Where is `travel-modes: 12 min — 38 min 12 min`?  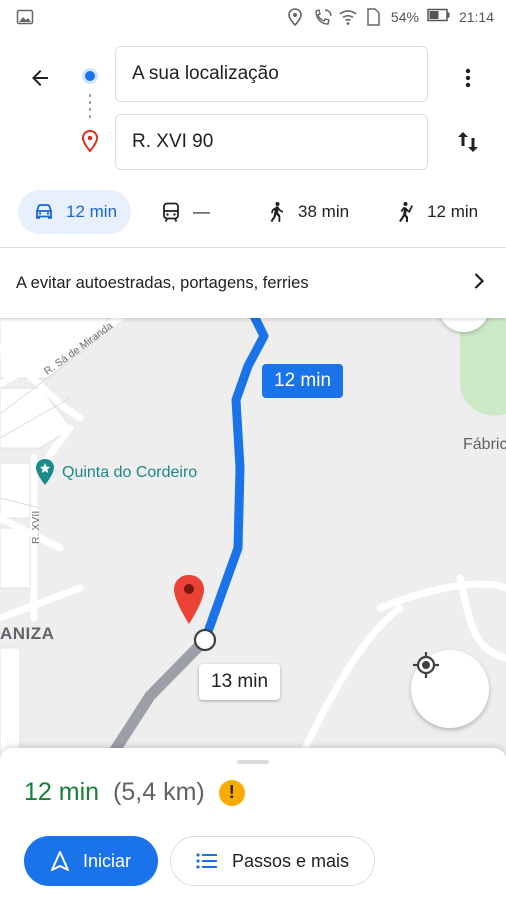
travel-modes: 12 min — 38 min 12 min is located at coordinates (253, 212).